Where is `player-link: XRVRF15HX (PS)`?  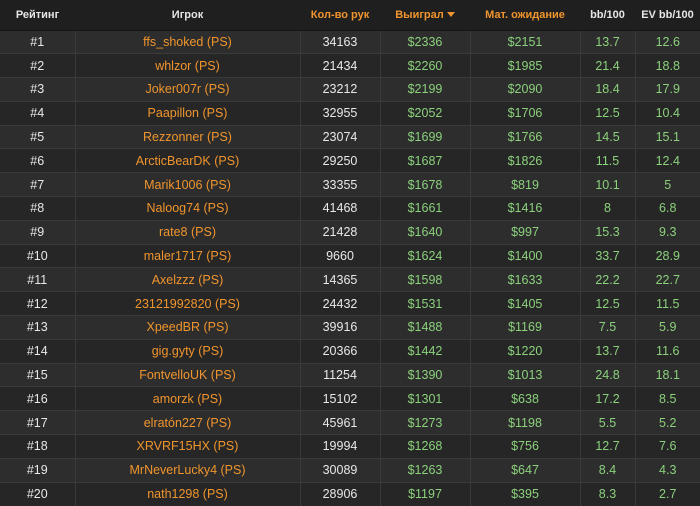 player-link: XRVRF15HX (PS) is located at coordinates (187, 446).